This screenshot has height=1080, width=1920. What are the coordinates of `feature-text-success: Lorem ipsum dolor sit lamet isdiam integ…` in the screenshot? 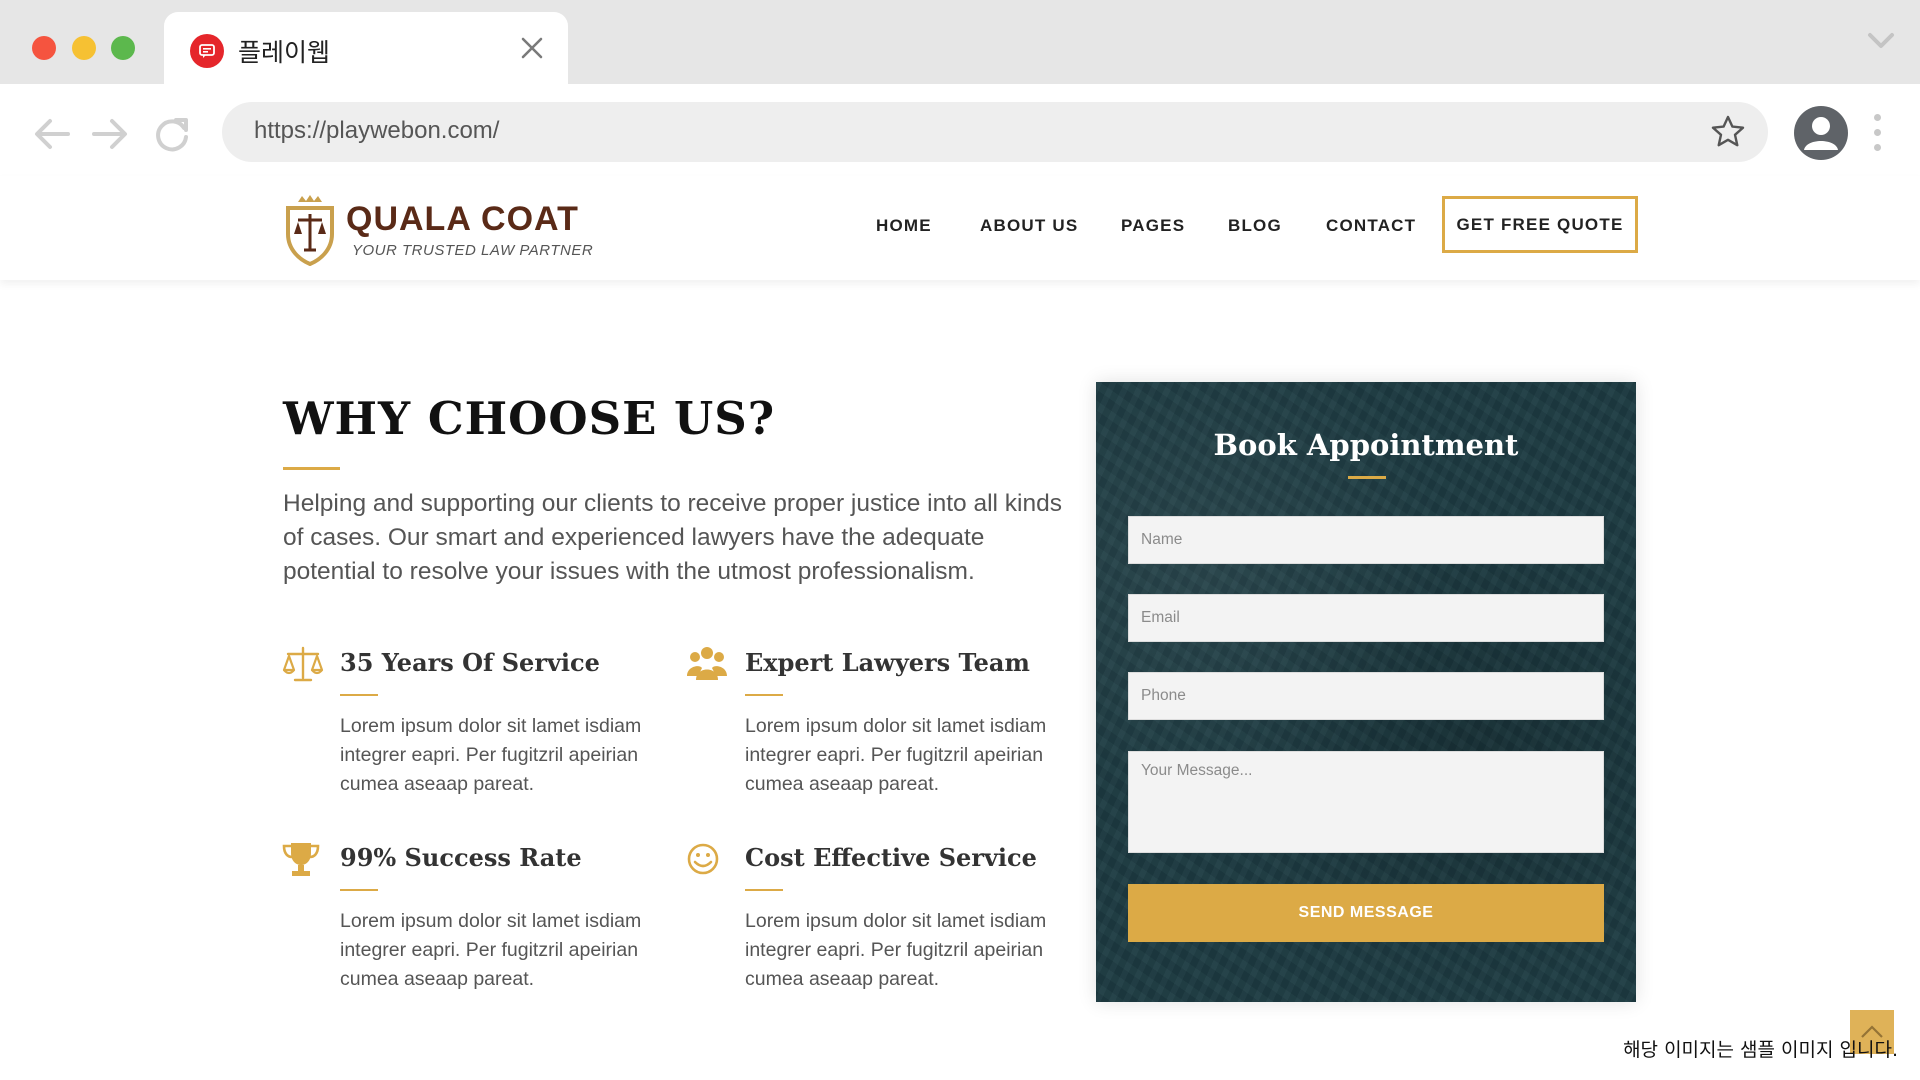 It's located at (491, 950).